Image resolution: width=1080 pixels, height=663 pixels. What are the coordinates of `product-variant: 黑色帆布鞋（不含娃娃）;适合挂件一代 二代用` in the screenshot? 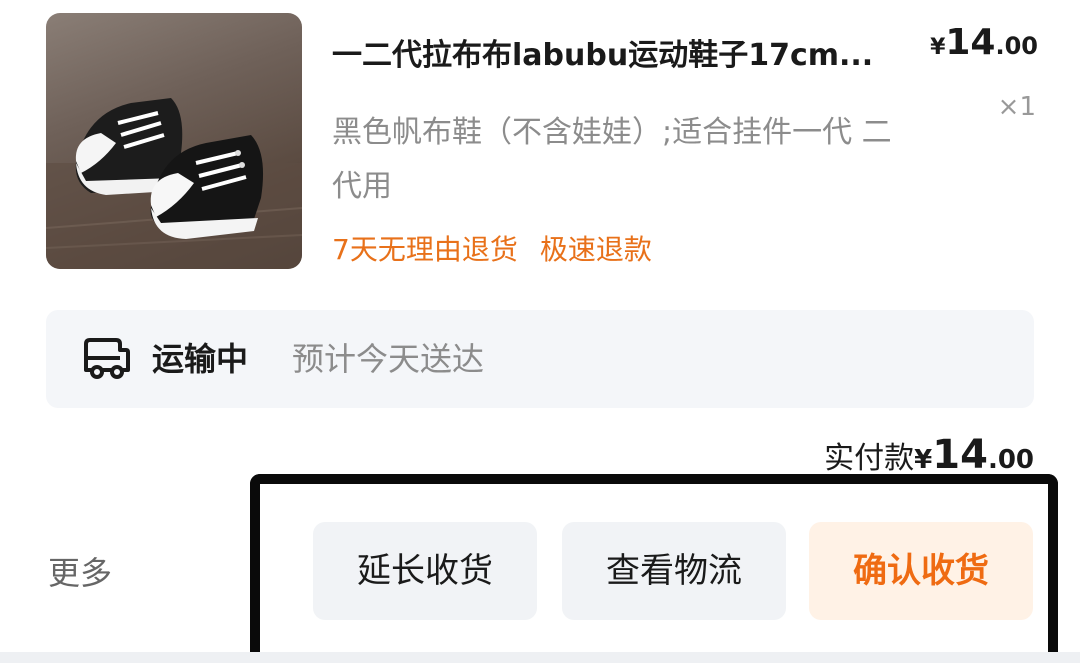 It's located at (612, 159).